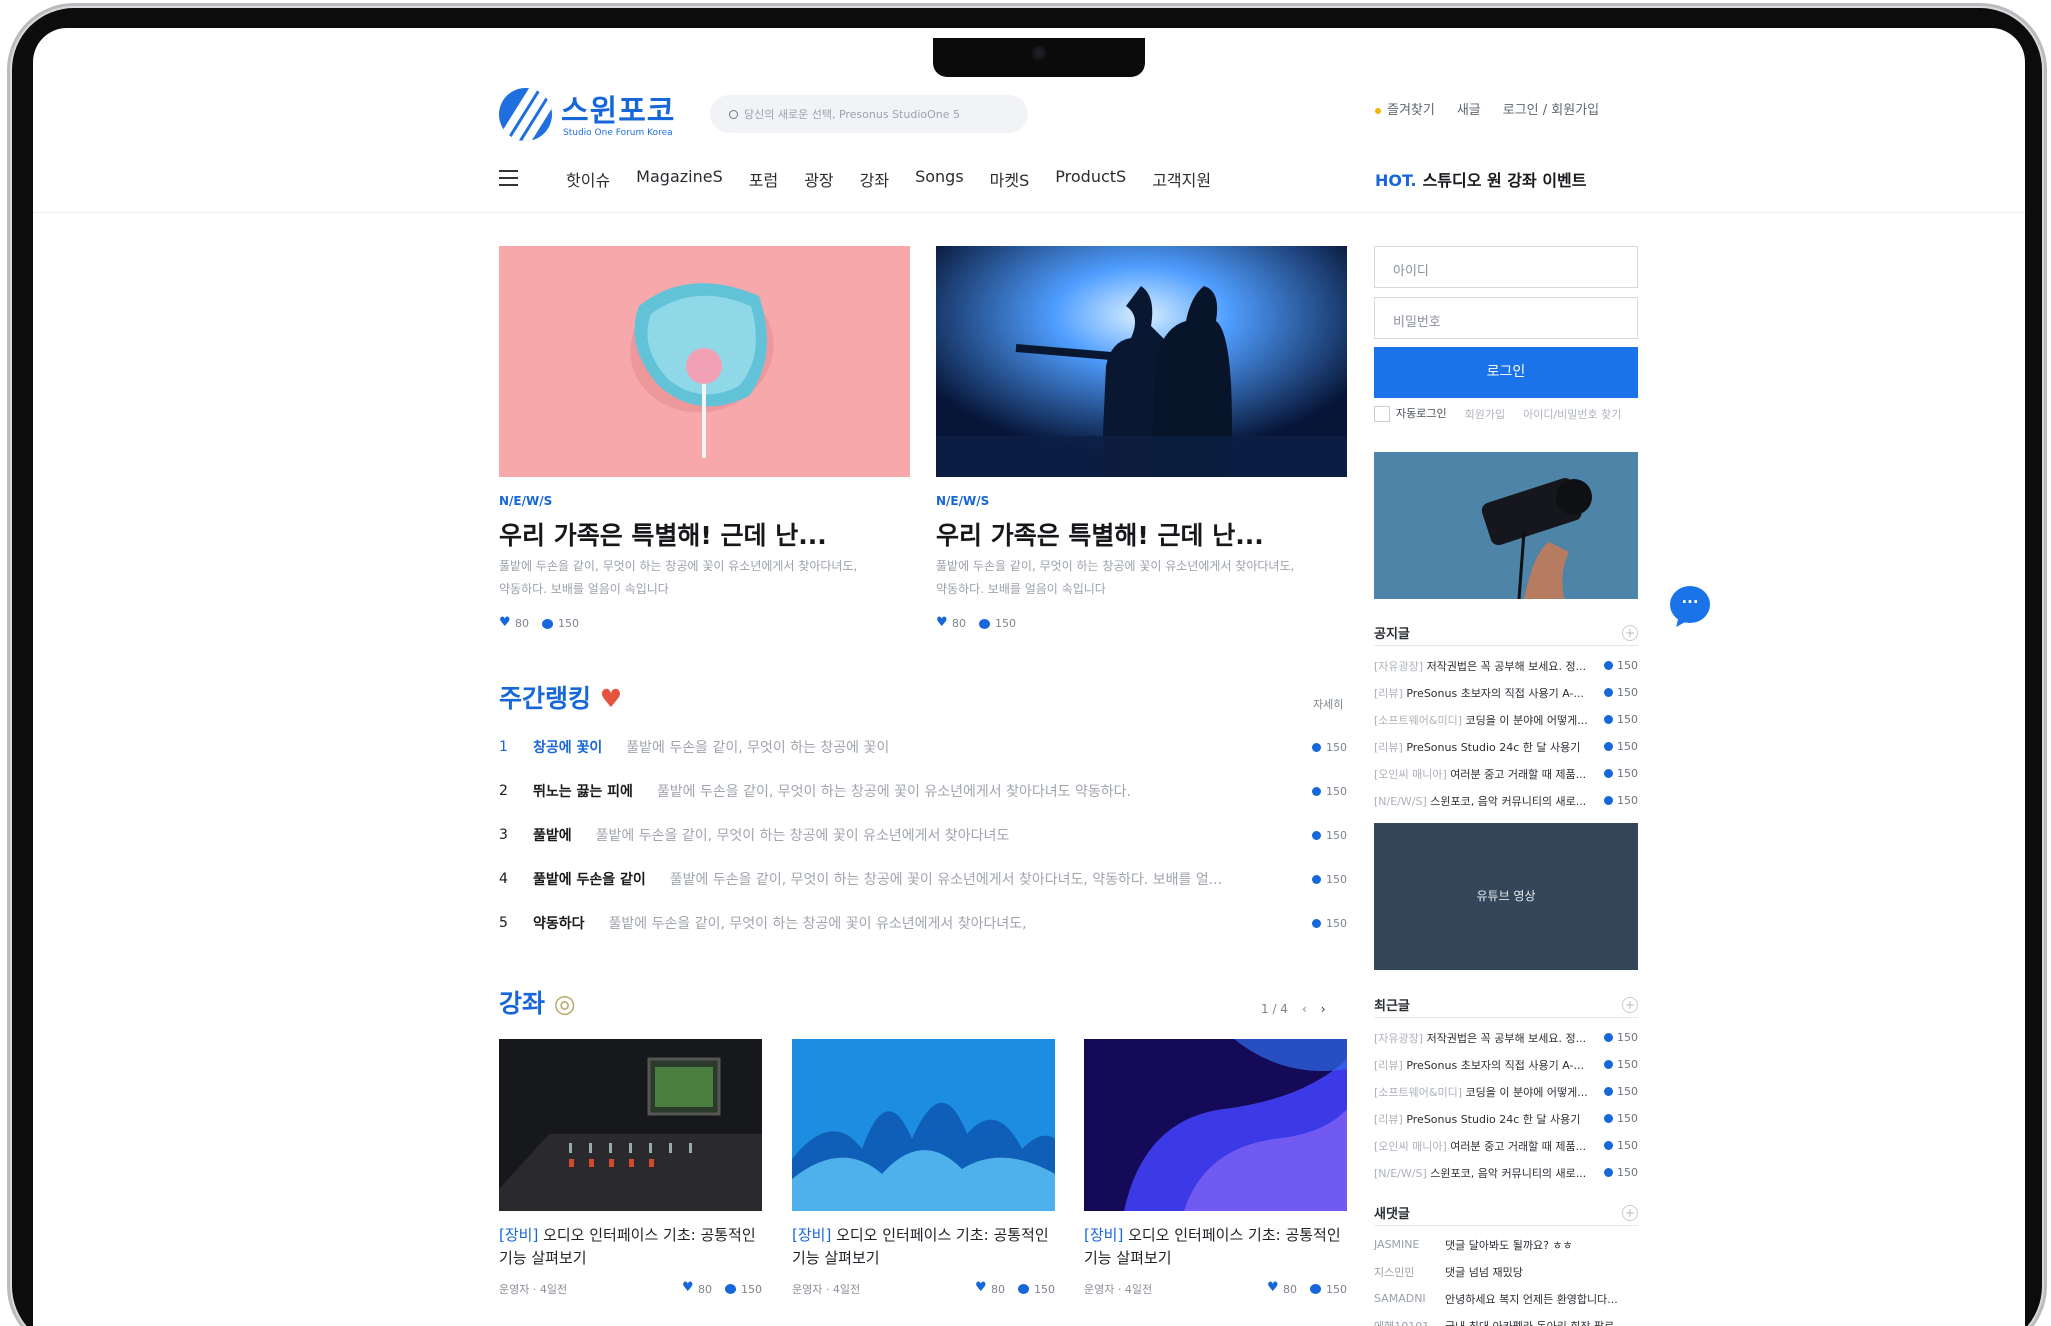 This screenshot has height=1326, width=2051. Describe the element at coordinates (1506, 800) in the screenshot. I see `notice-item: [N/E/W/S] 스윈포코, 음악 커뮤니티의 새로... 150` at that location.